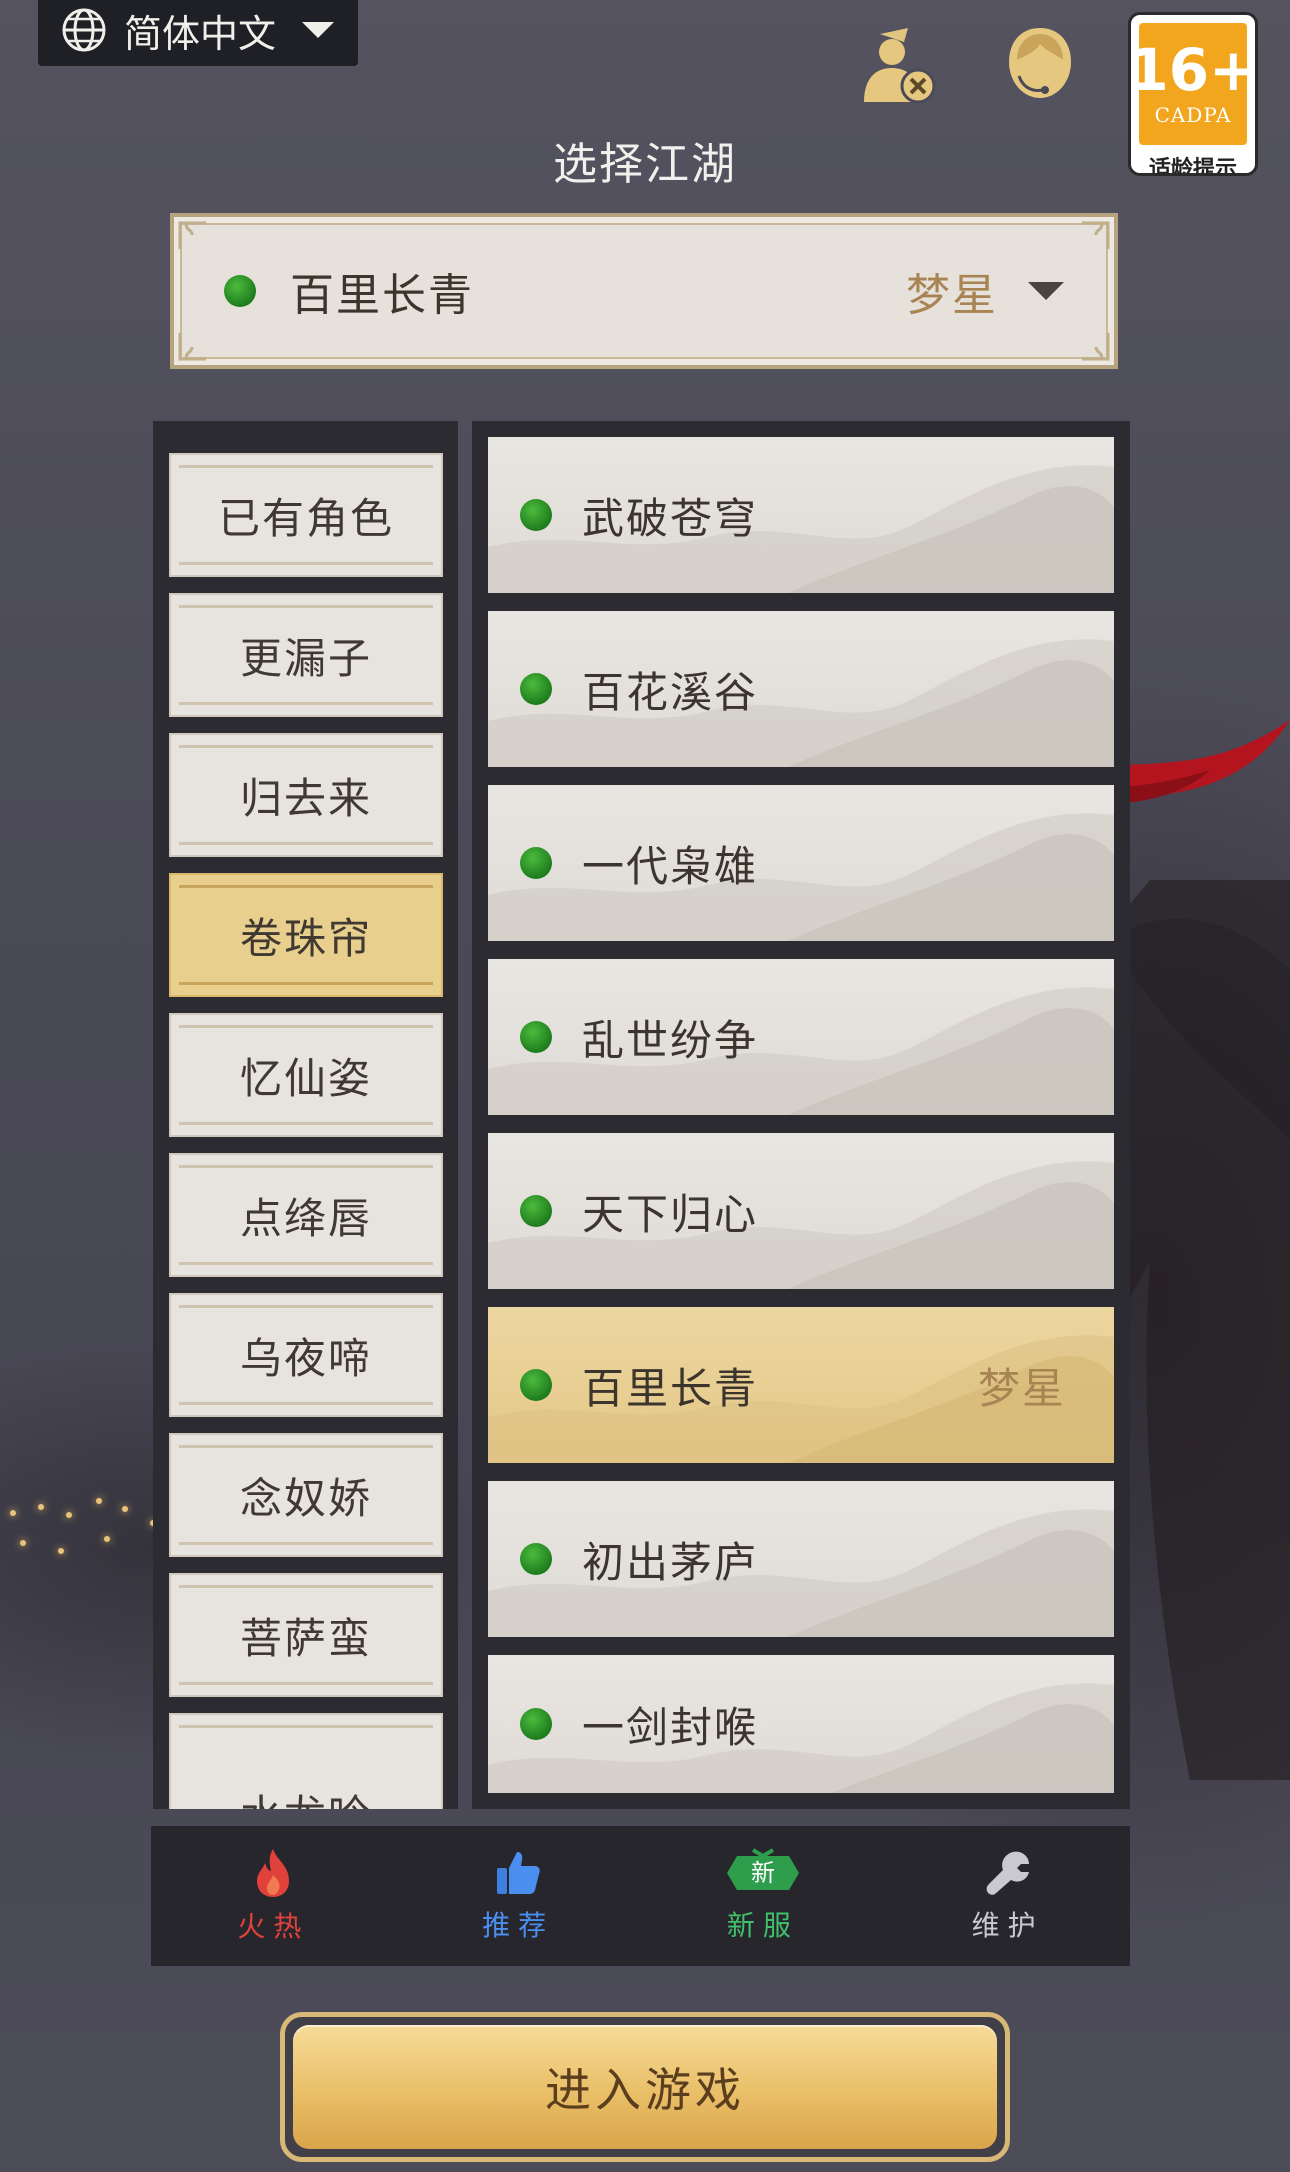 The image size is (1290, 2172). Describe the element at coordinates (305, 938) in the screenshot. I see `category-label: 卷珠帘` at that location.